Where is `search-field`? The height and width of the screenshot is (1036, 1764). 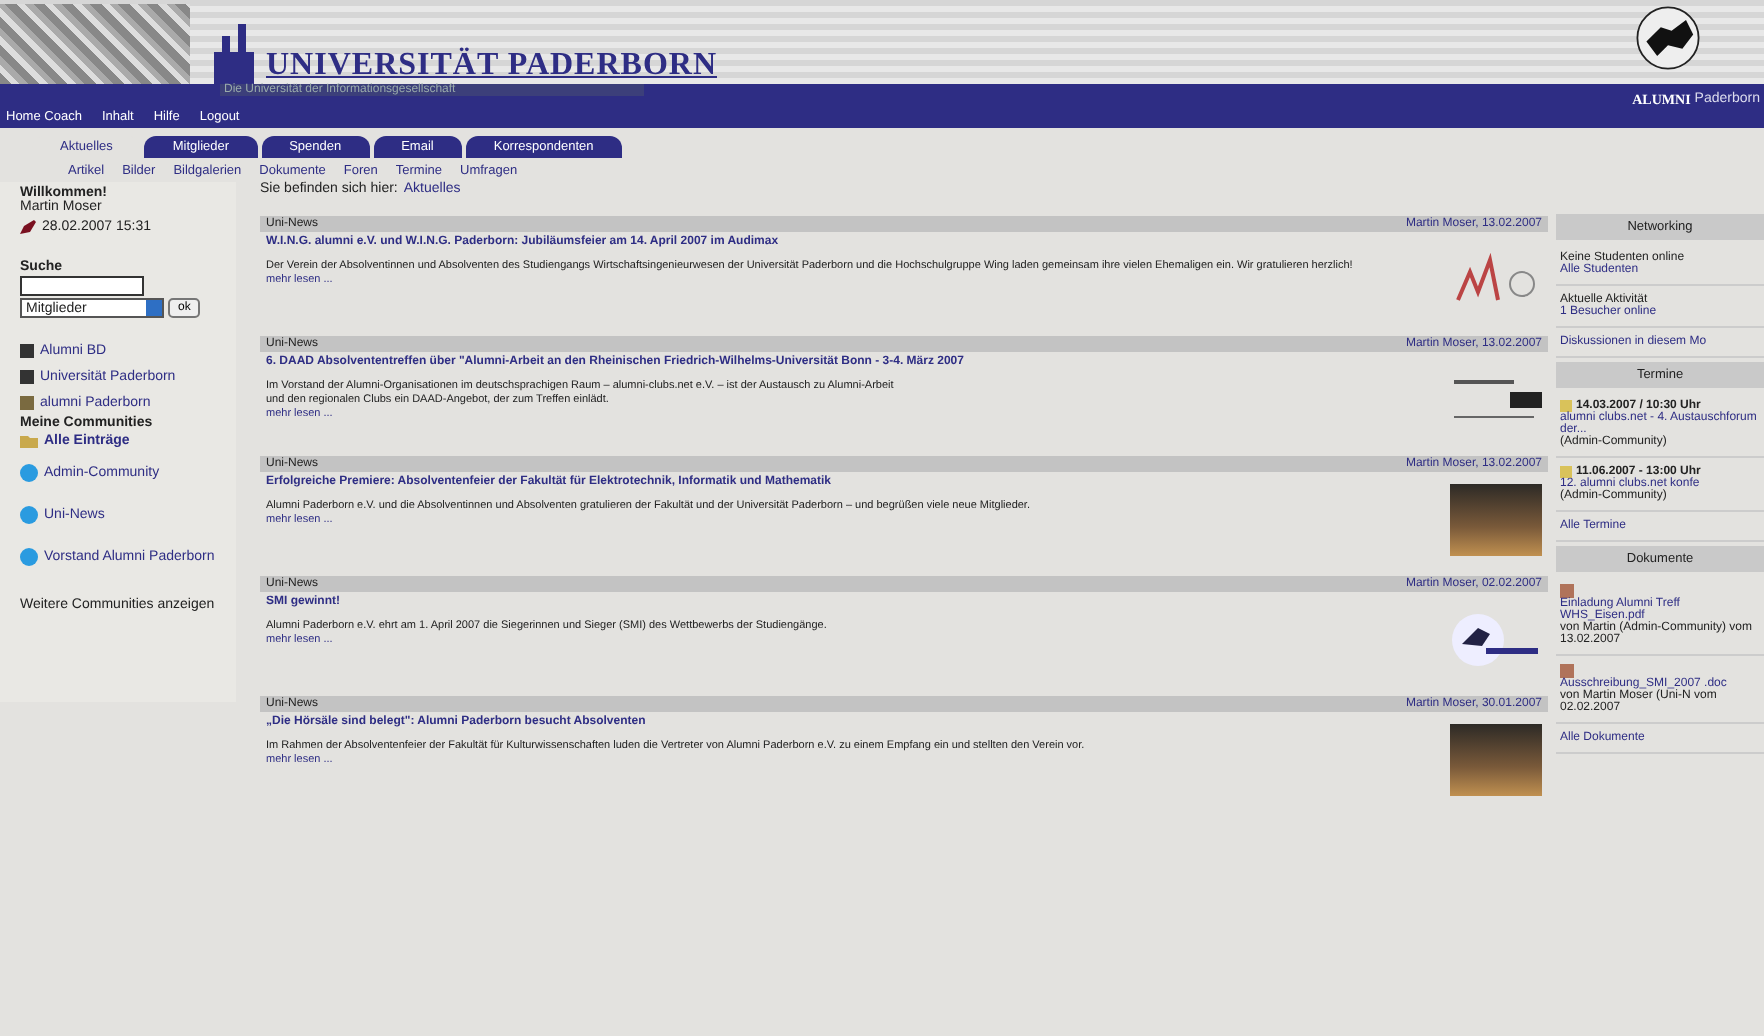 search-field is located at coordinates (82, 286).